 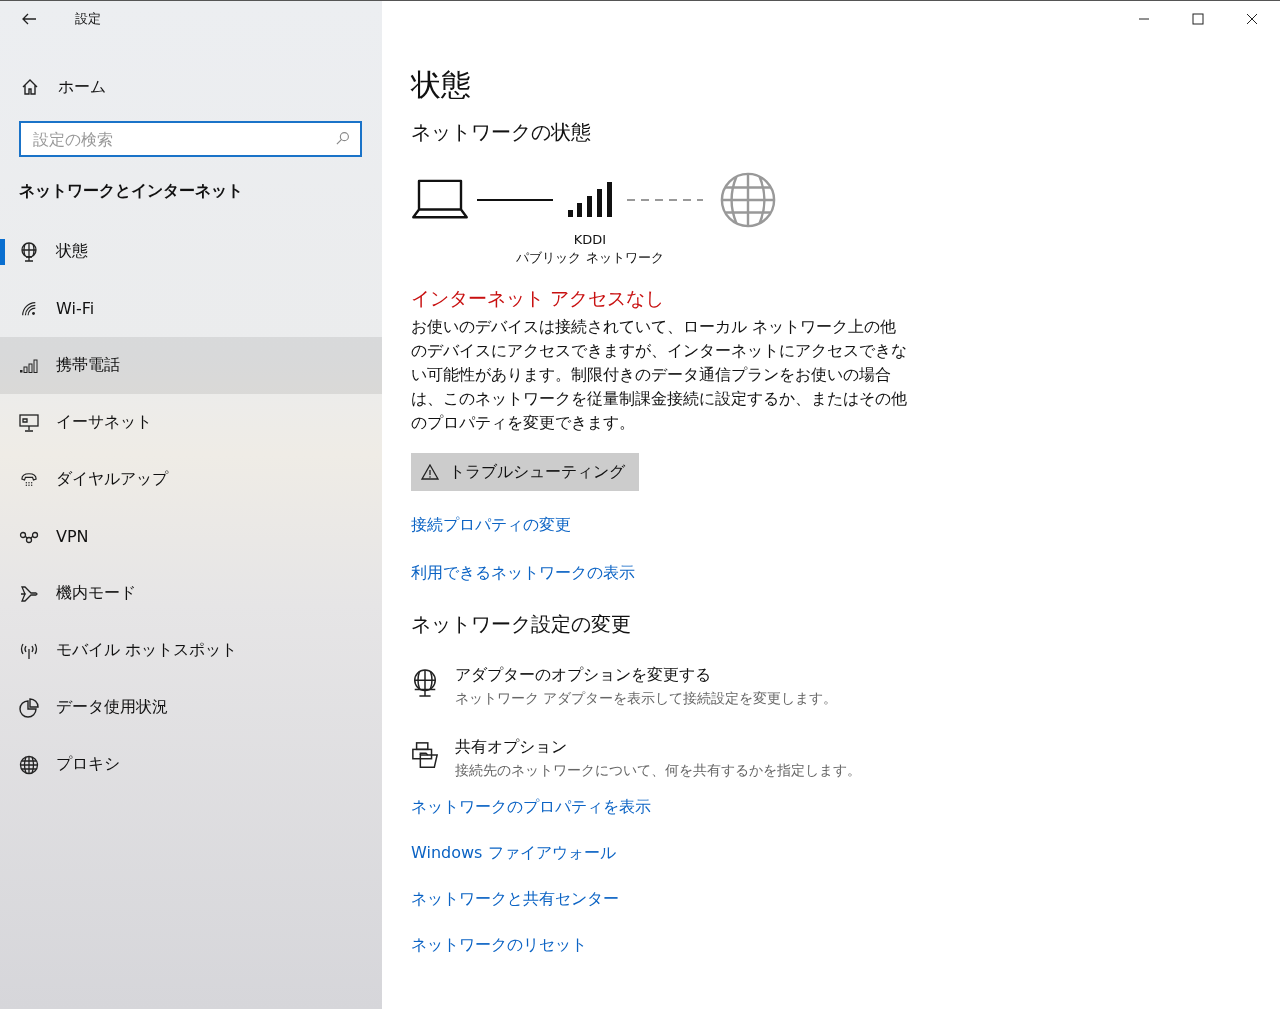 I want to click on section-heading: ネットワーク設定の変更, so click(x=521, y=624).